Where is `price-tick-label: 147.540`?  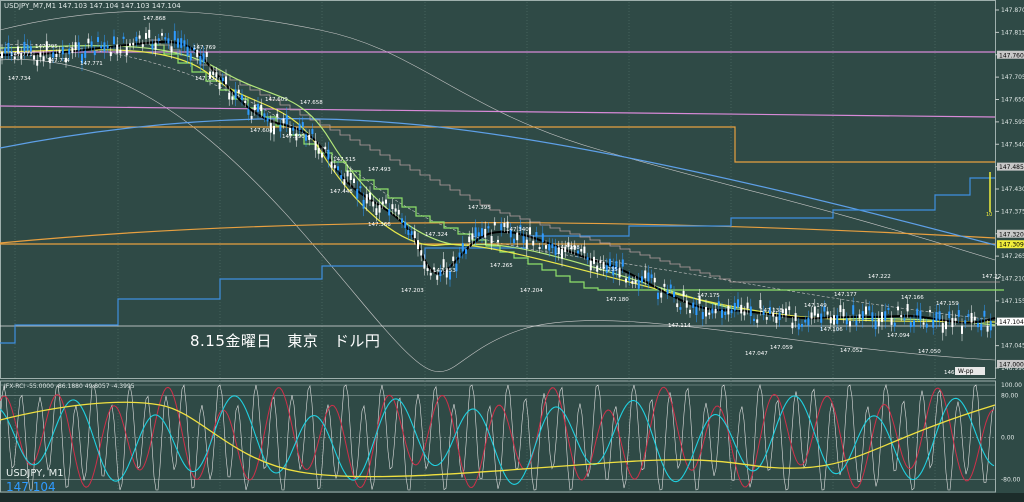 price-tick-label: 147.540 is located at coordinates (1012, 144).